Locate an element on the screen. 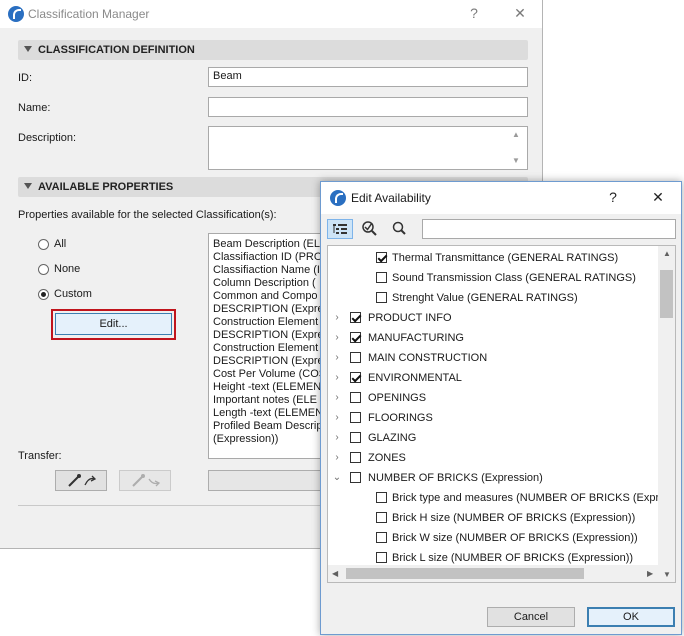 The image size is (684, 636). name-field is located at coordinates (368, 107).